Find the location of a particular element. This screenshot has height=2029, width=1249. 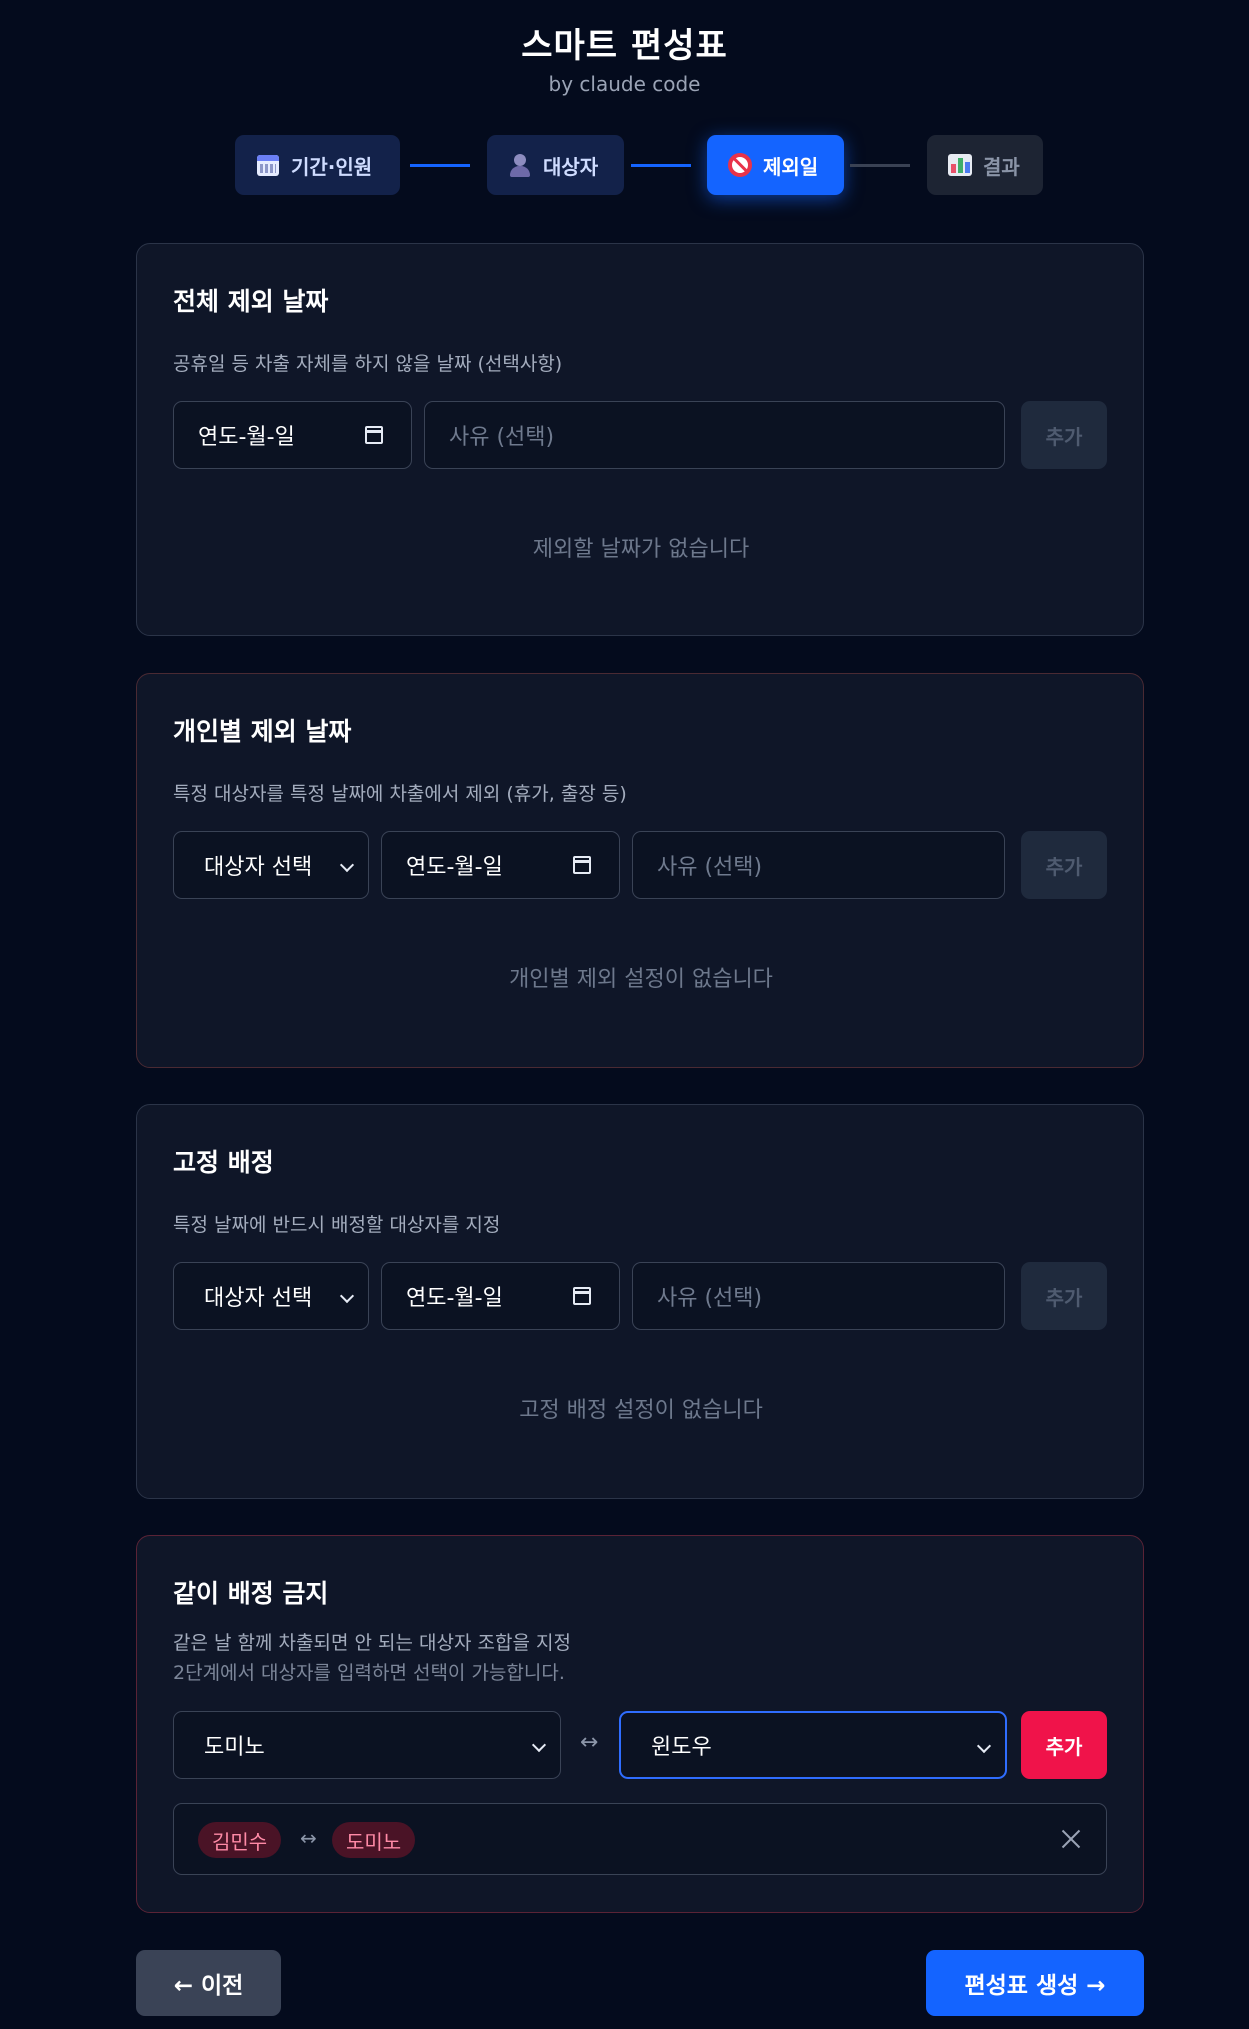

card-title: 개인별 제외 날짜 is located at coordinates (262, 731).